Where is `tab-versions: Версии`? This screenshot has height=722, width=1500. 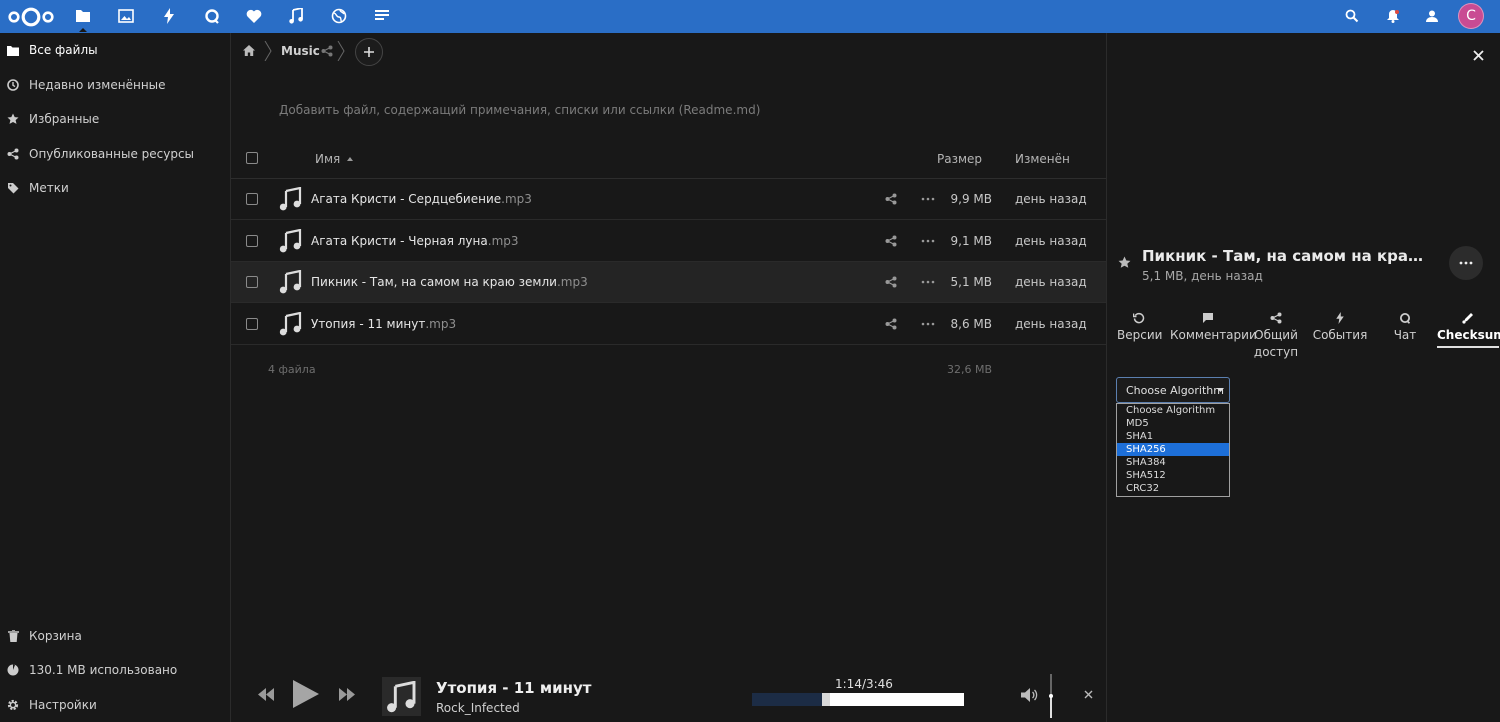
tab-versions: Версии is located at coordinates (1139, 330).